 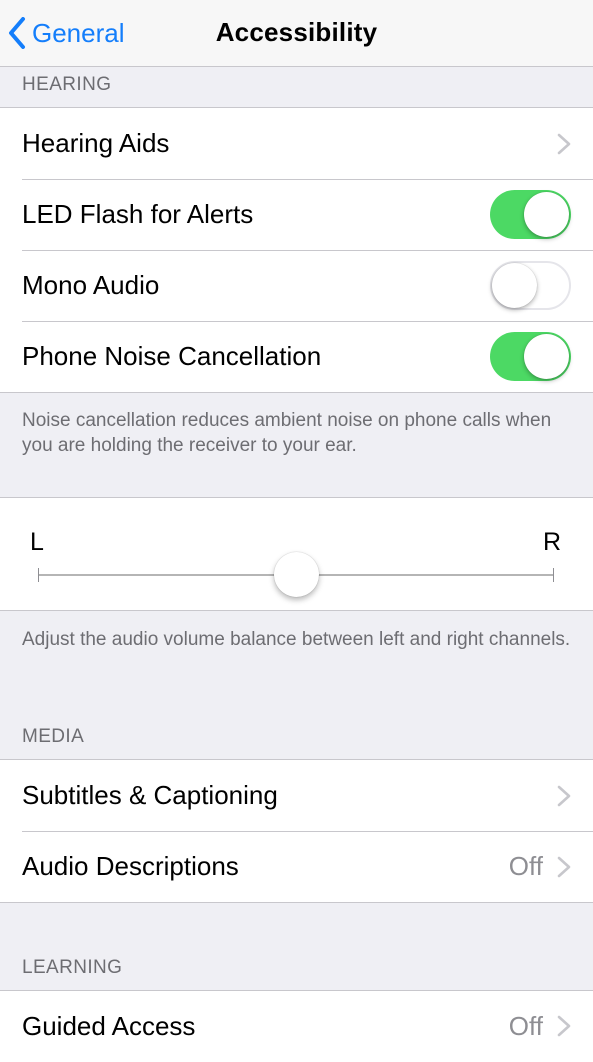 What do you see at coordinates (37, 542) in the screenshot?
I see `balance-left-label: L` at bounding box center [37, 542].